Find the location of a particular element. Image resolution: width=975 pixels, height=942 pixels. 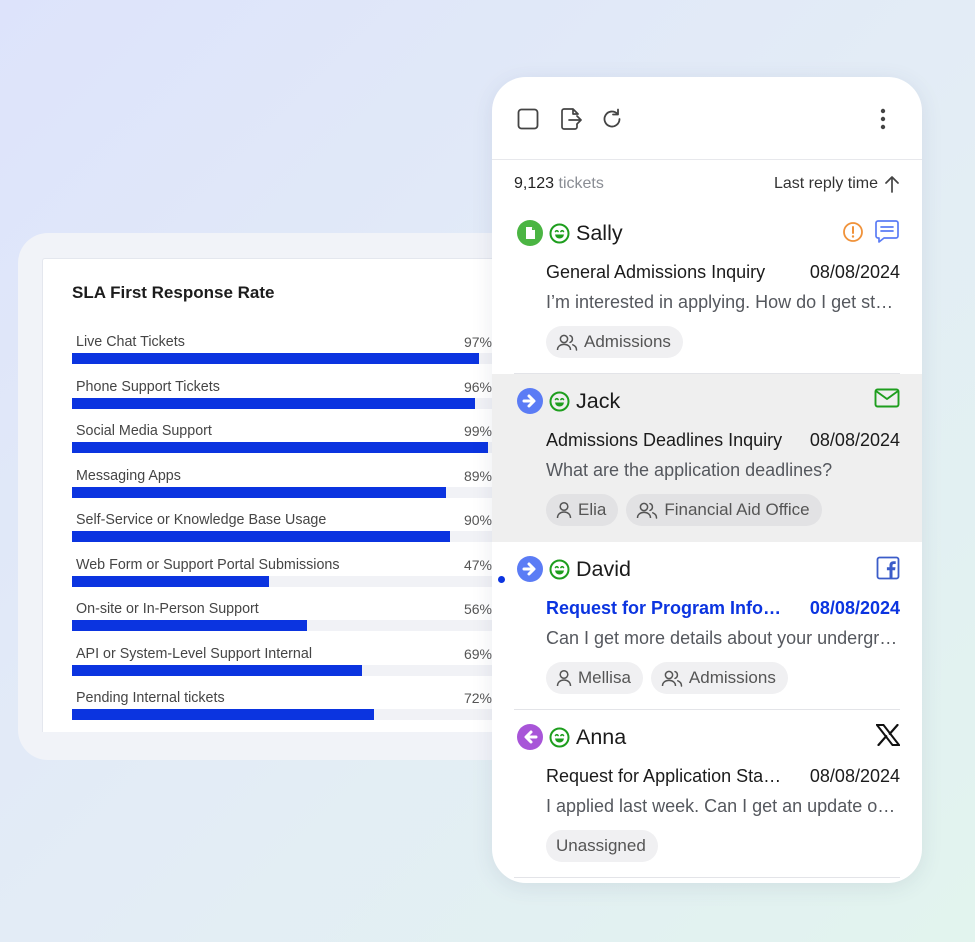

ticket-tags: Unassigned is located at coordinates (602, 846).